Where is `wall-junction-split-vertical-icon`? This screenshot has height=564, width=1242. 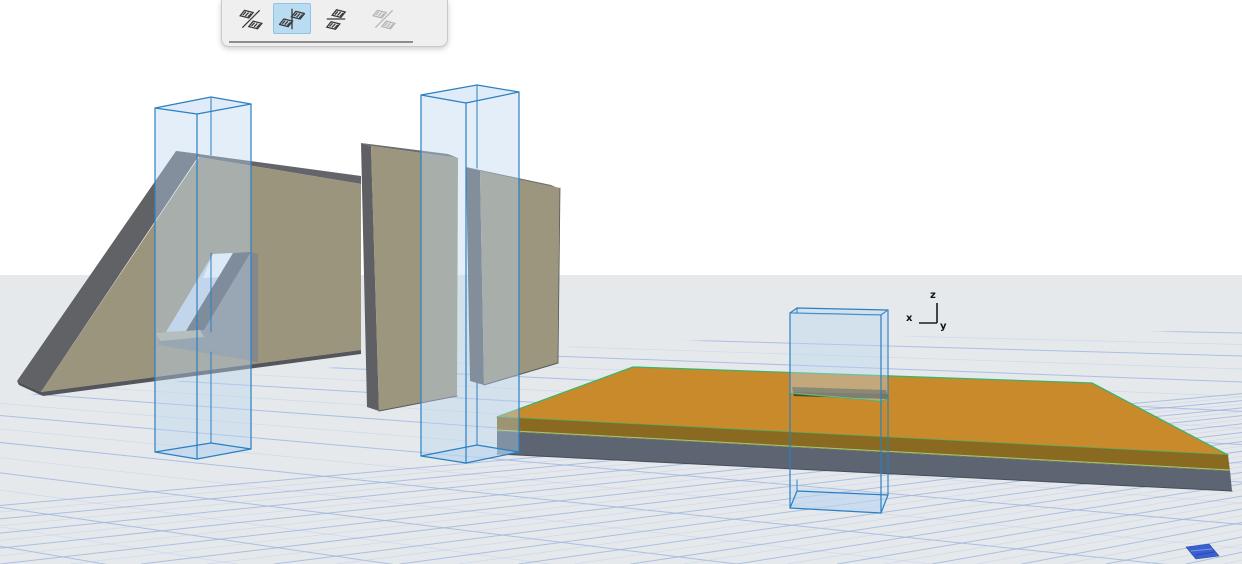 wall-junction-split-vertical-icon is located at coordinates (292, 18).